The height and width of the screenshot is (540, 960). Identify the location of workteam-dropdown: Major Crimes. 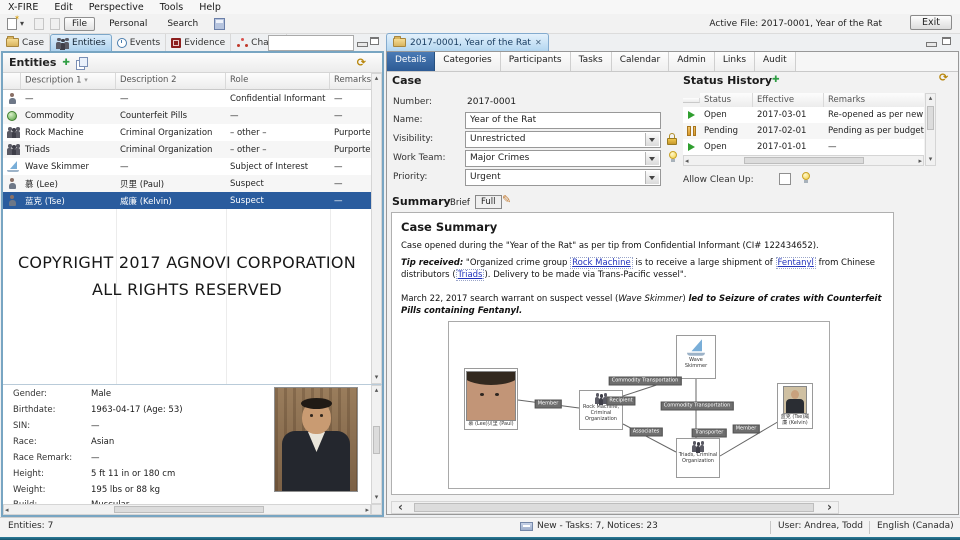
(563, 158).